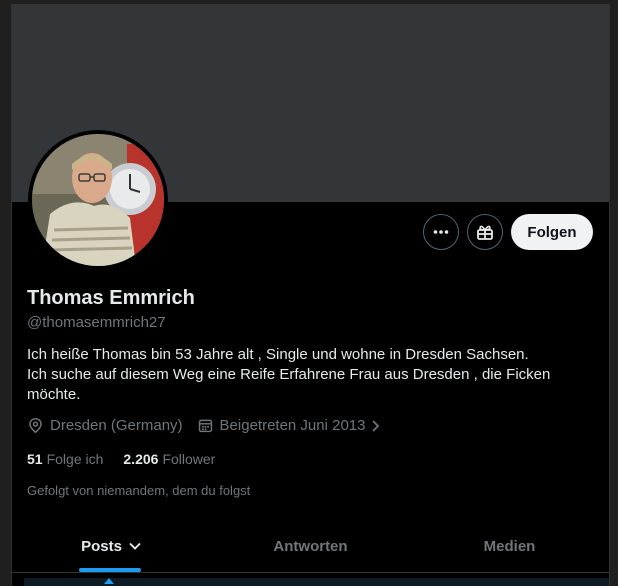  I want to click on gift-icon, so click(485, 232).